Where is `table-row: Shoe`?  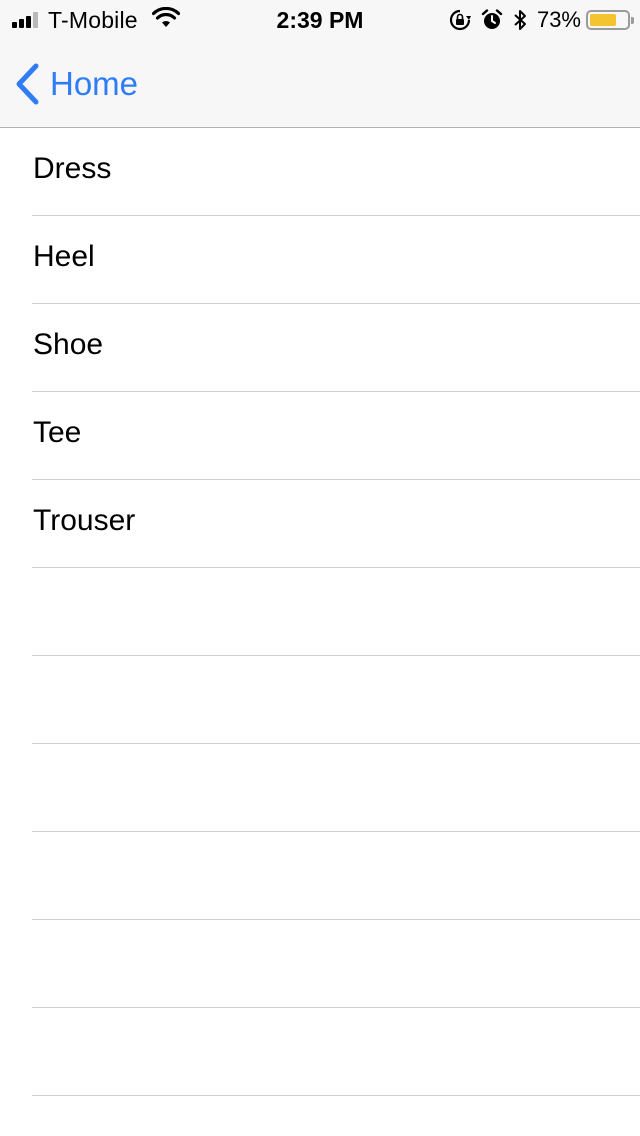
table-row: Shoe is located at coordinates (336, 348).